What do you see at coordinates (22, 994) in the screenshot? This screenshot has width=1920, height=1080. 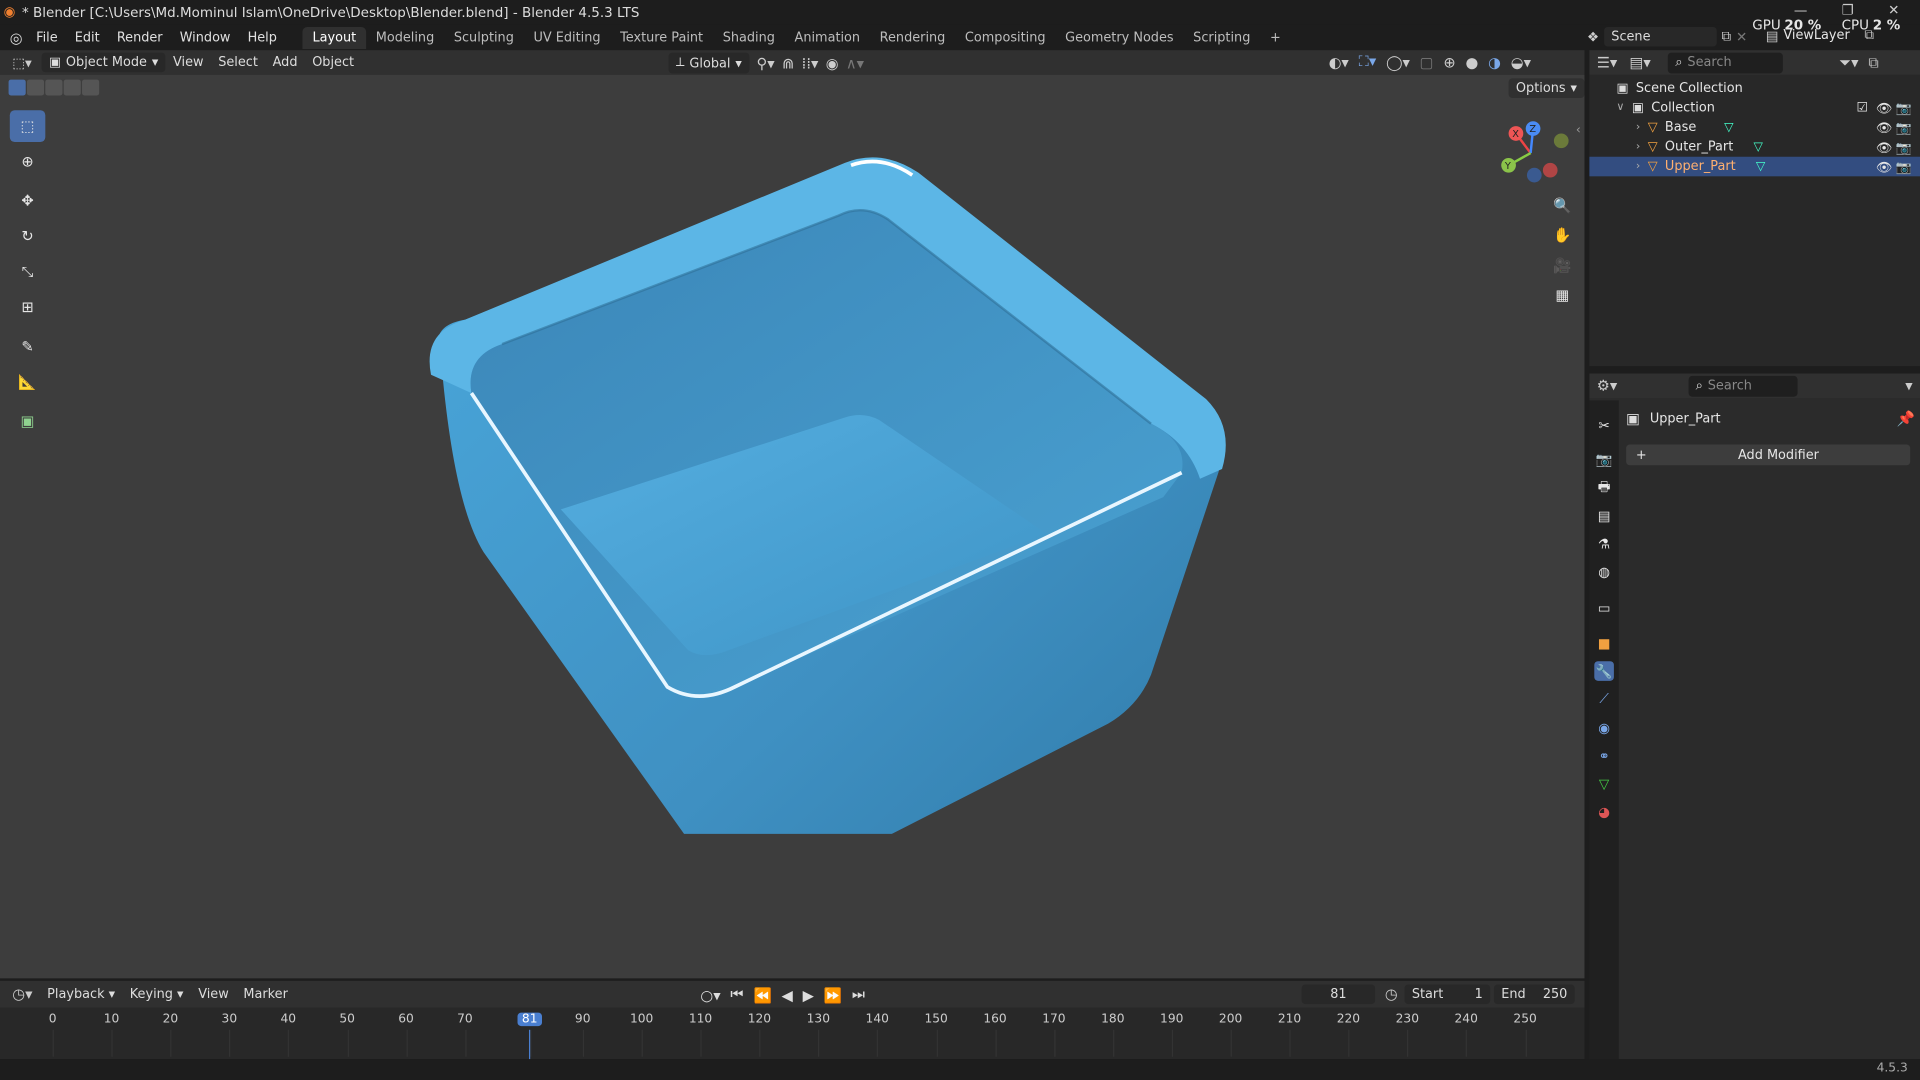 I see `timeline-editor-icon: ◷▾` at bounding box center [22, 994].